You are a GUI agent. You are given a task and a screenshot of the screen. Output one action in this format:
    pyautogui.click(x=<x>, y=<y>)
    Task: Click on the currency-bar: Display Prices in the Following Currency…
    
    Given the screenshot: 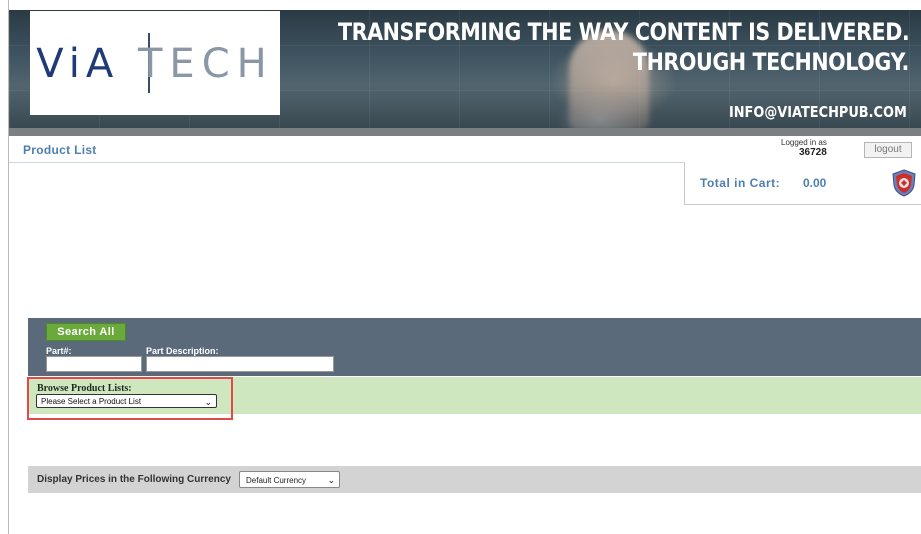 What is the action you would take?
    pyautogui.click(x=474, y=479)
    